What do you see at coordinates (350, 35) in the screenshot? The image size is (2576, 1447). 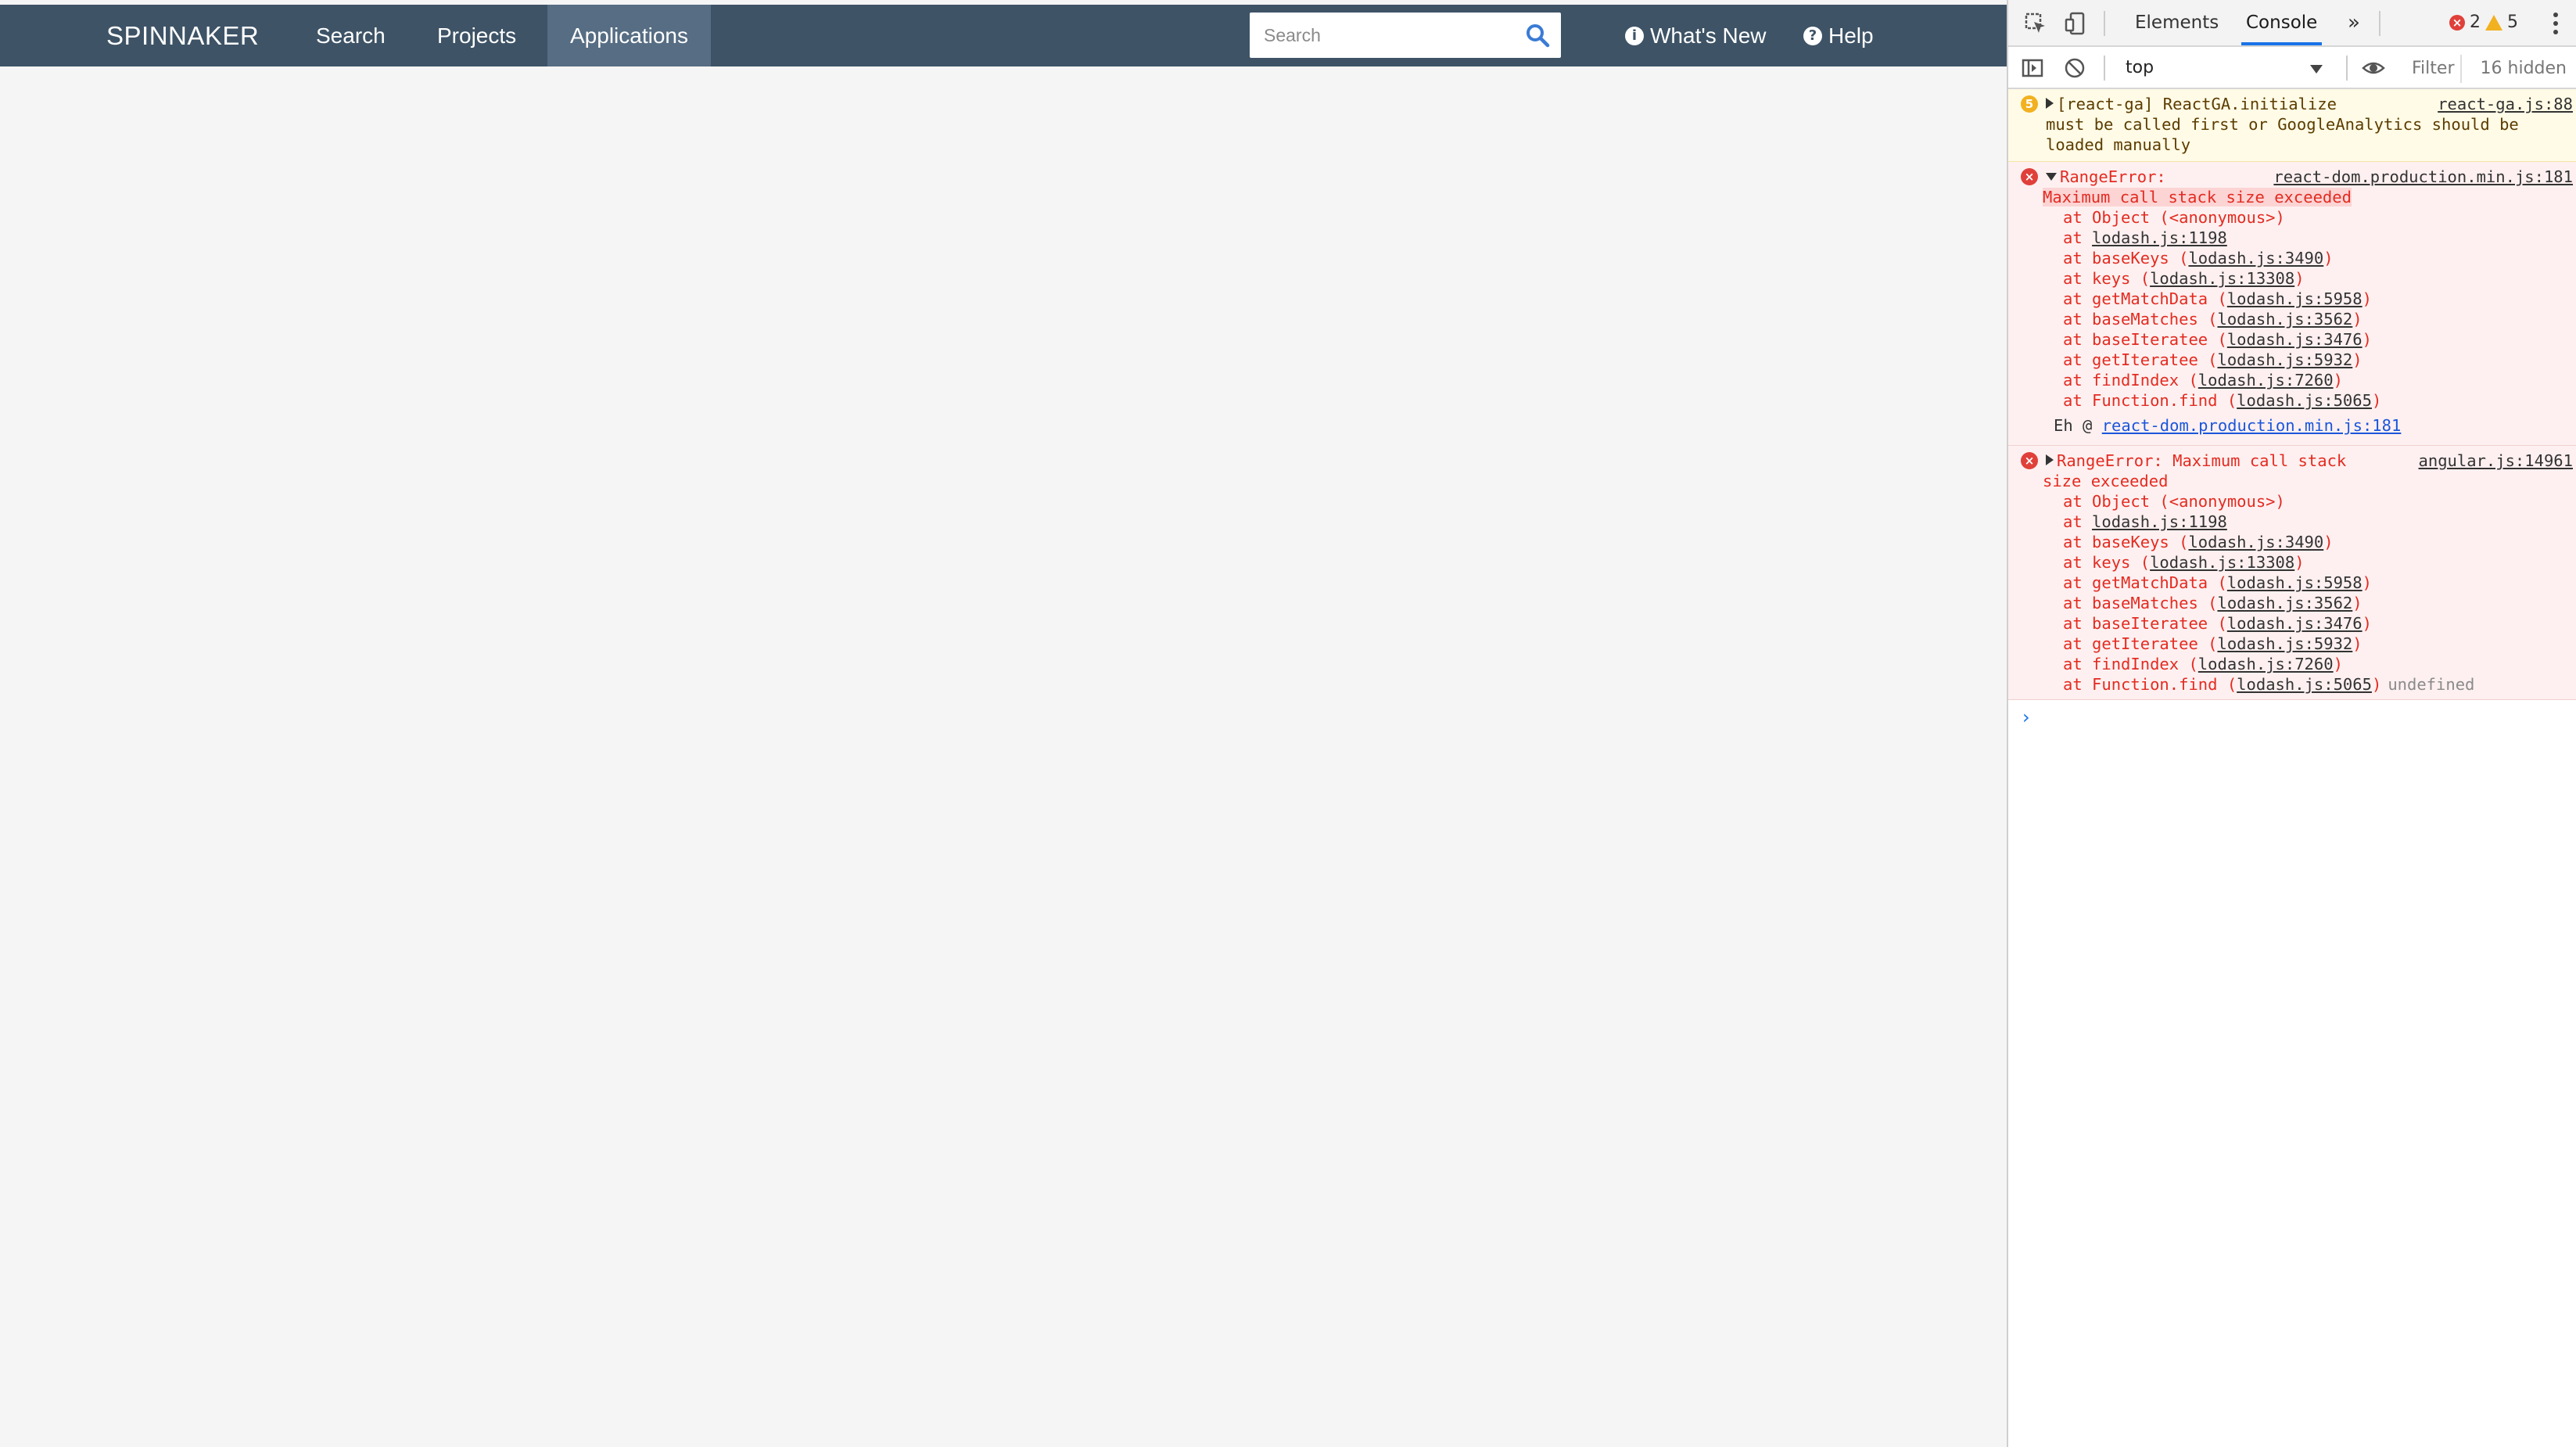 I see `nav-search: Search` at bounding box center [350, 35].